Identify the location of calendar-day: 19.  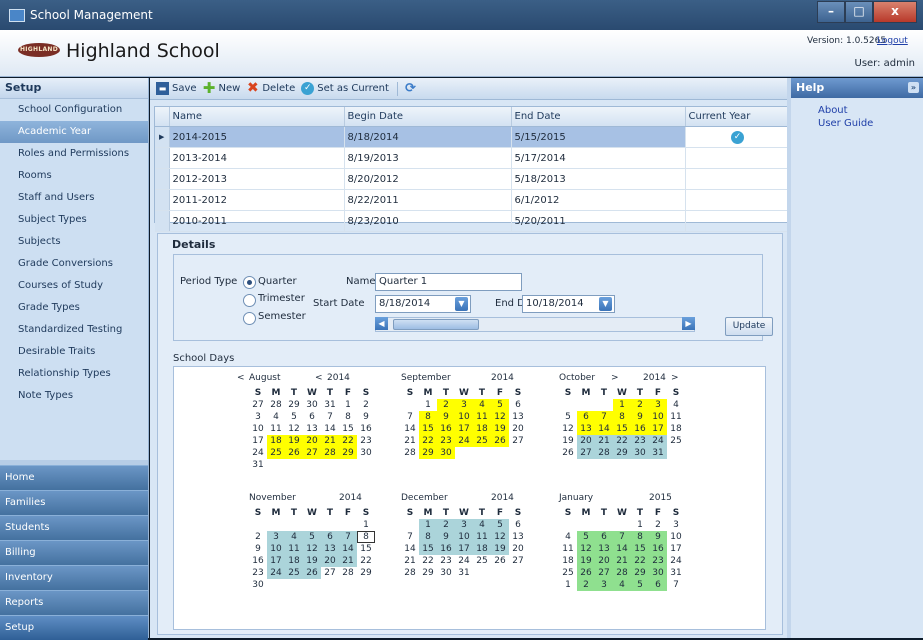
(500, 429).